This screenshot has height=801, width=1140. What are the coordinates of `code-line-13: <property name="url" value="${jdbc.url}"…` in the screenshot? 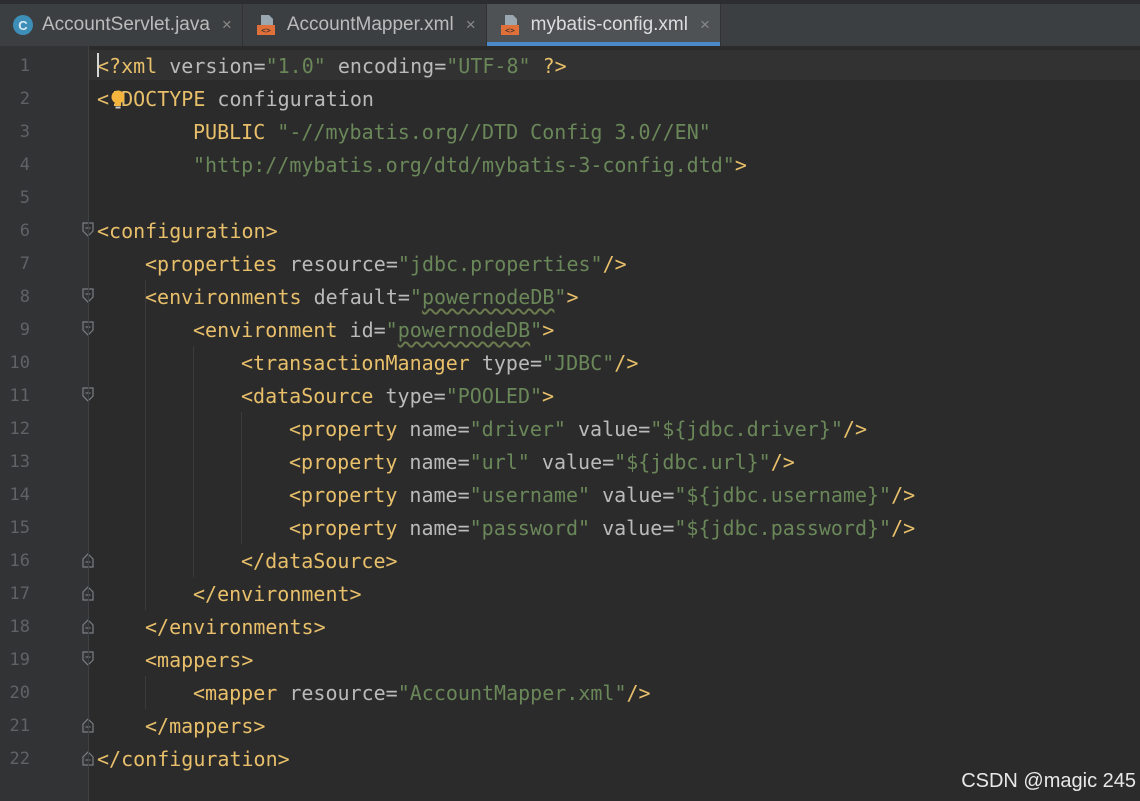 It's located at (542, 462).